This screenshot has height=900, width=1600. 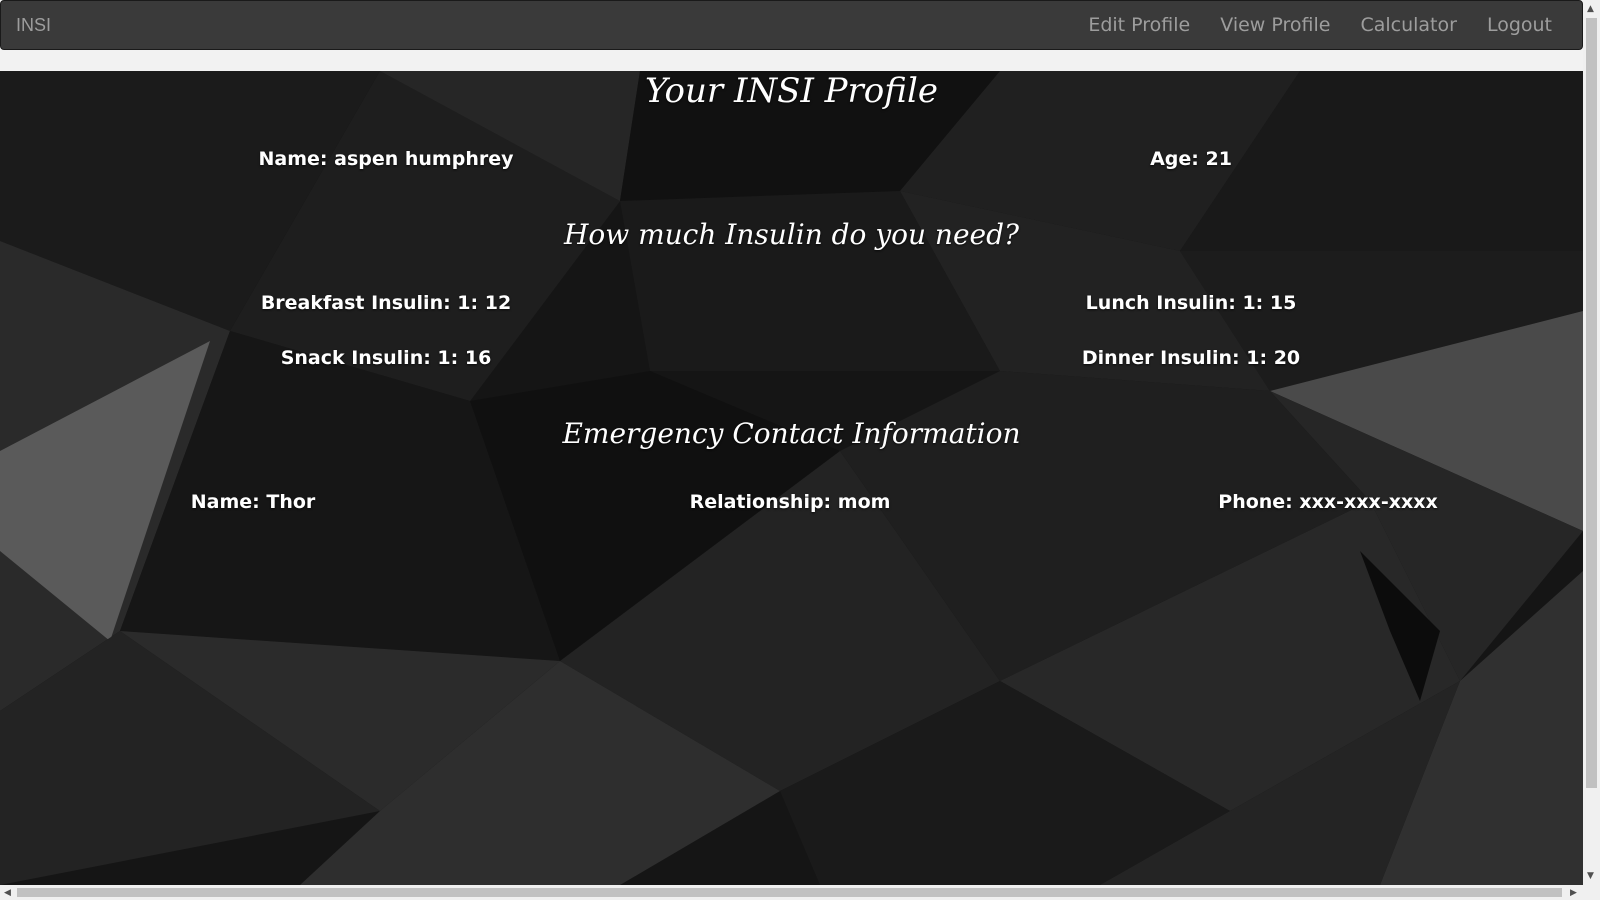 What do you see at coordinates (293, 159) in the screenshot?
I see `profile-name-label: Name:` at bounding box center [293, 159].